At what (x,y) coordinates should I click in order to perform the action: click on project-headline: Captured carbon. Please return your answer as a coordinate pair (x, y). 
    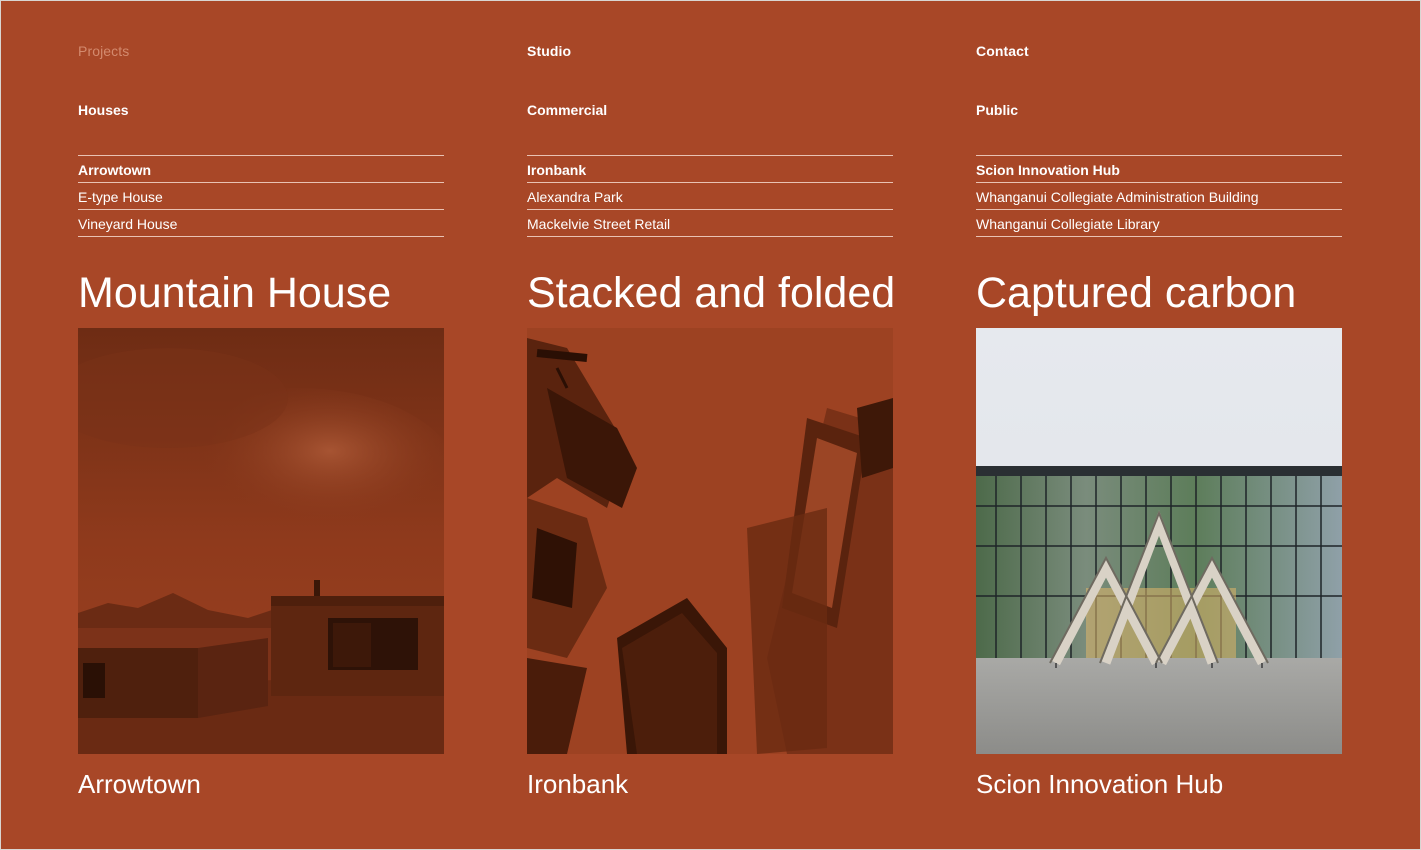
    Looking at the image, I should click on (1136, 293).